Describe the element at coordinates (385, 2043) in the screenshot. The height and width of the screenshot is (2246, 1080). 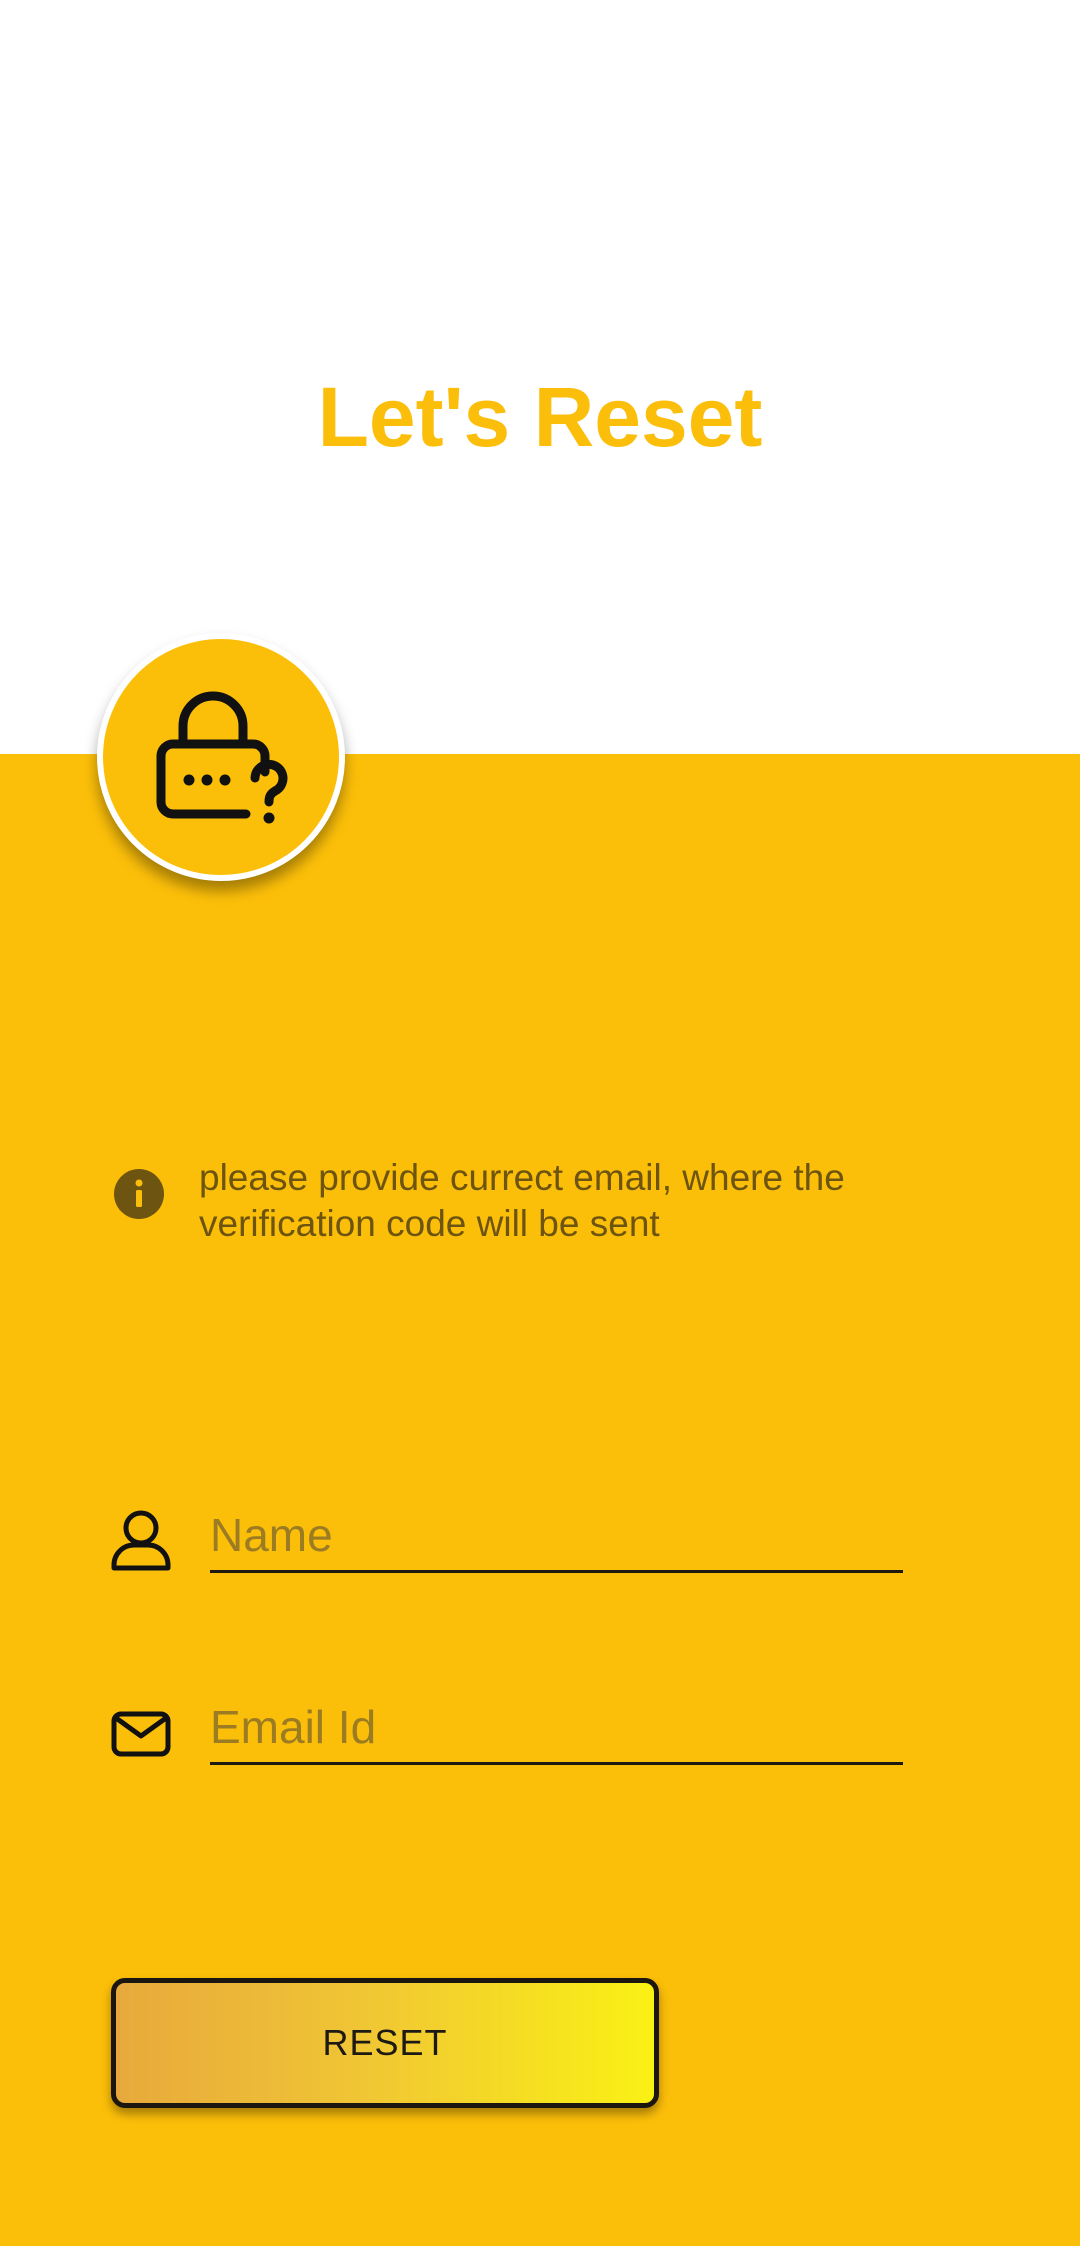
I see `reset-button: RESET` at that location.